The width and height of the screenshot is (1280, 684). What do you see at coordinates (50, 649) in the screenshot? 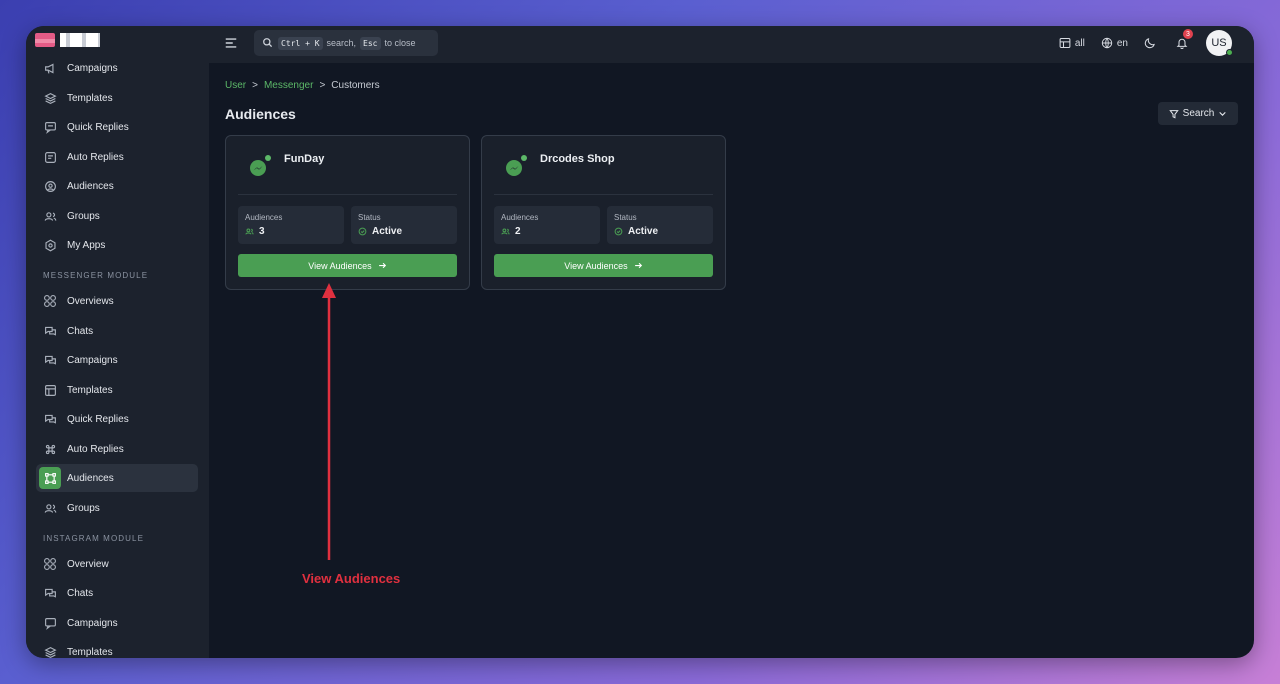
I see `layers-icon` at bounding box center [50, 649].